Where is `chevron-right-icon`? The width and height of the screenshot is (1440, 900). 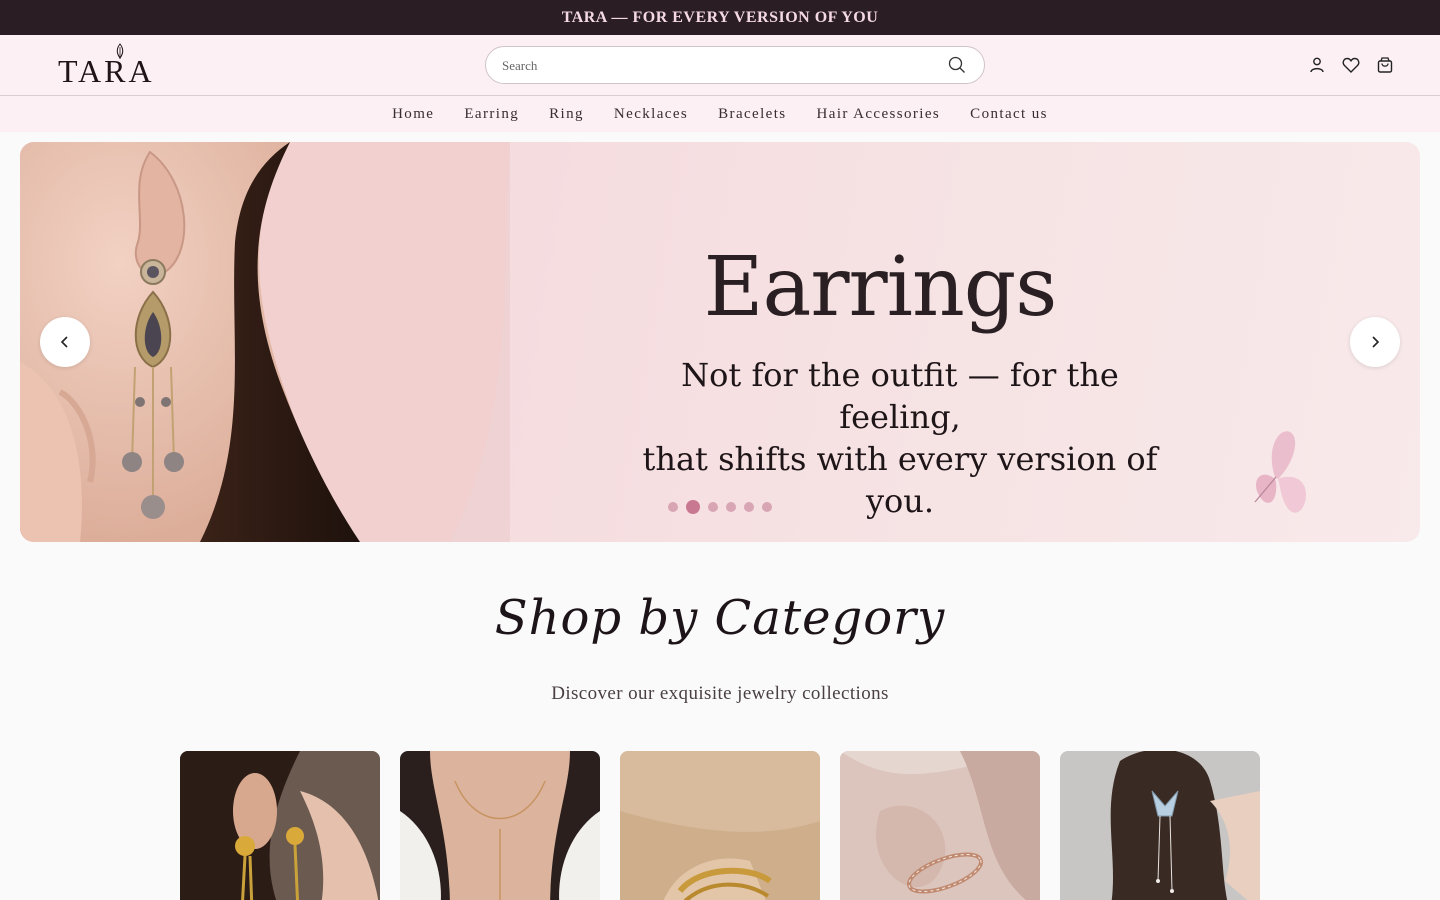 chevron-right-icon is located at coordinates (1376, 342).